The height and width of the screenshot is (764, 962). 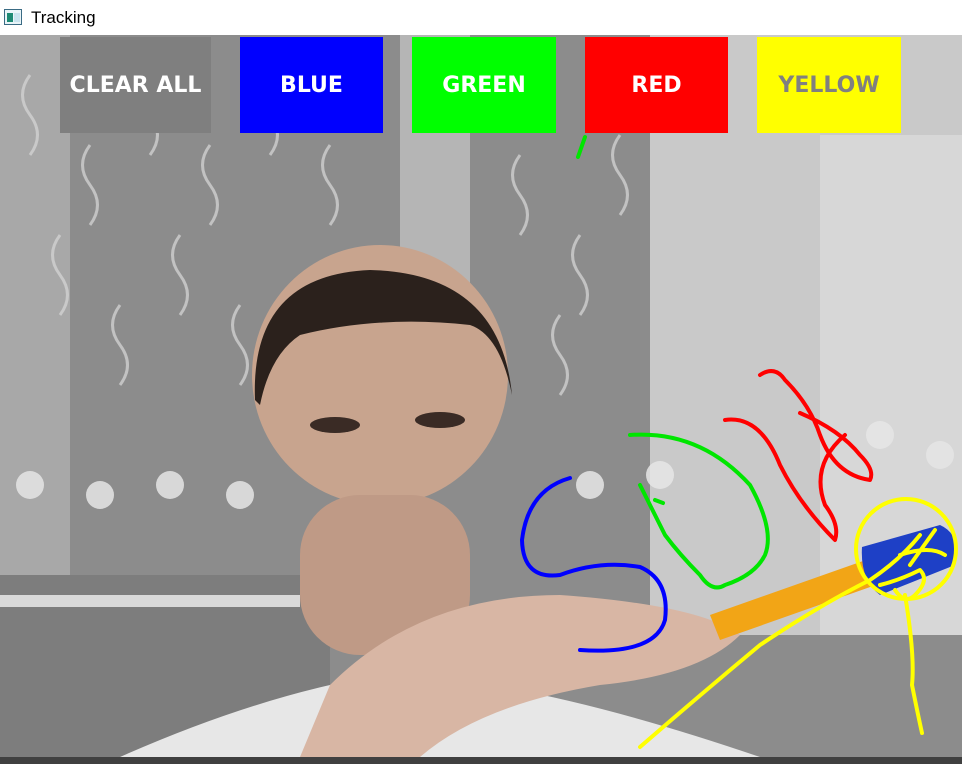 What do you see at coordinates (829, 85) in the screenshot?
I see `yellow-button: YELLOW` at bounding box center [829, 85].